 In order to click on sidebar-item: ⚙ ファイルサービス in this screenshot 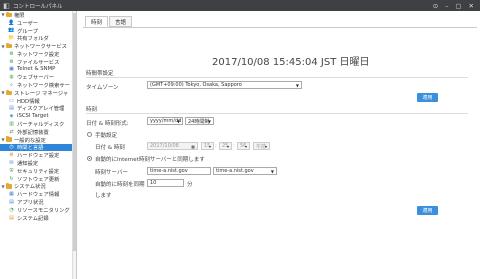, I will do `click(38, 62)`.